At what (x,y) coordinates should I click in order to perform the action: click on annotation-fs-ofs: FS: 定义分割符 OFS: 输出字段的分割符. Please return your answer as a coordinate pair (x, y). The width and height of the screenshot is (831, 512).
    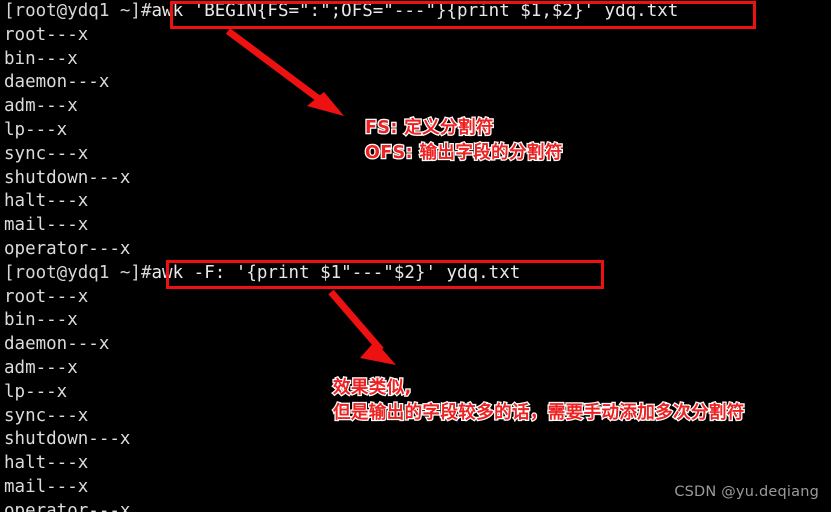
    Looking at the image, I should click on (464, 141).